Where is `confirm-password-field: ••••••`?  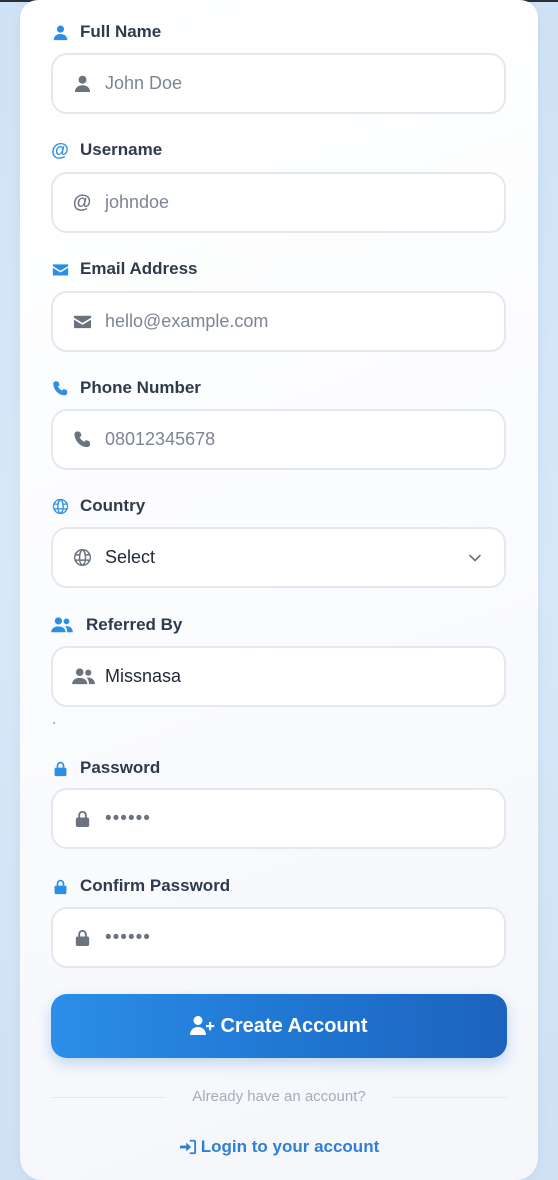 confirm-password-field: •••••• is located at coordinates (278, 937).